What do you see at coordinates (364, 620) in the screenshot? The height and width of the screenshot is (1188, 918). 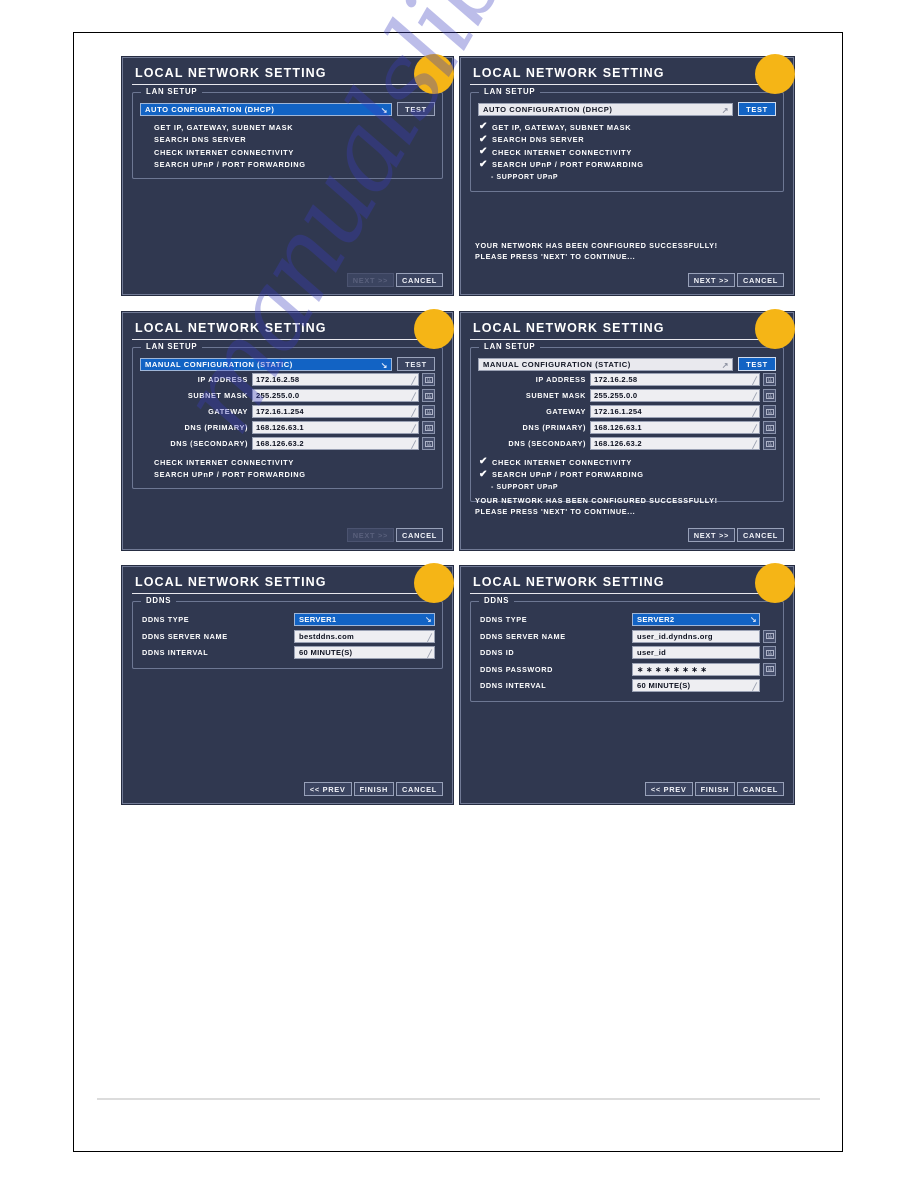 I see `ddns-type-select: SERVER1 ↘` at bounding box center [364, 620].